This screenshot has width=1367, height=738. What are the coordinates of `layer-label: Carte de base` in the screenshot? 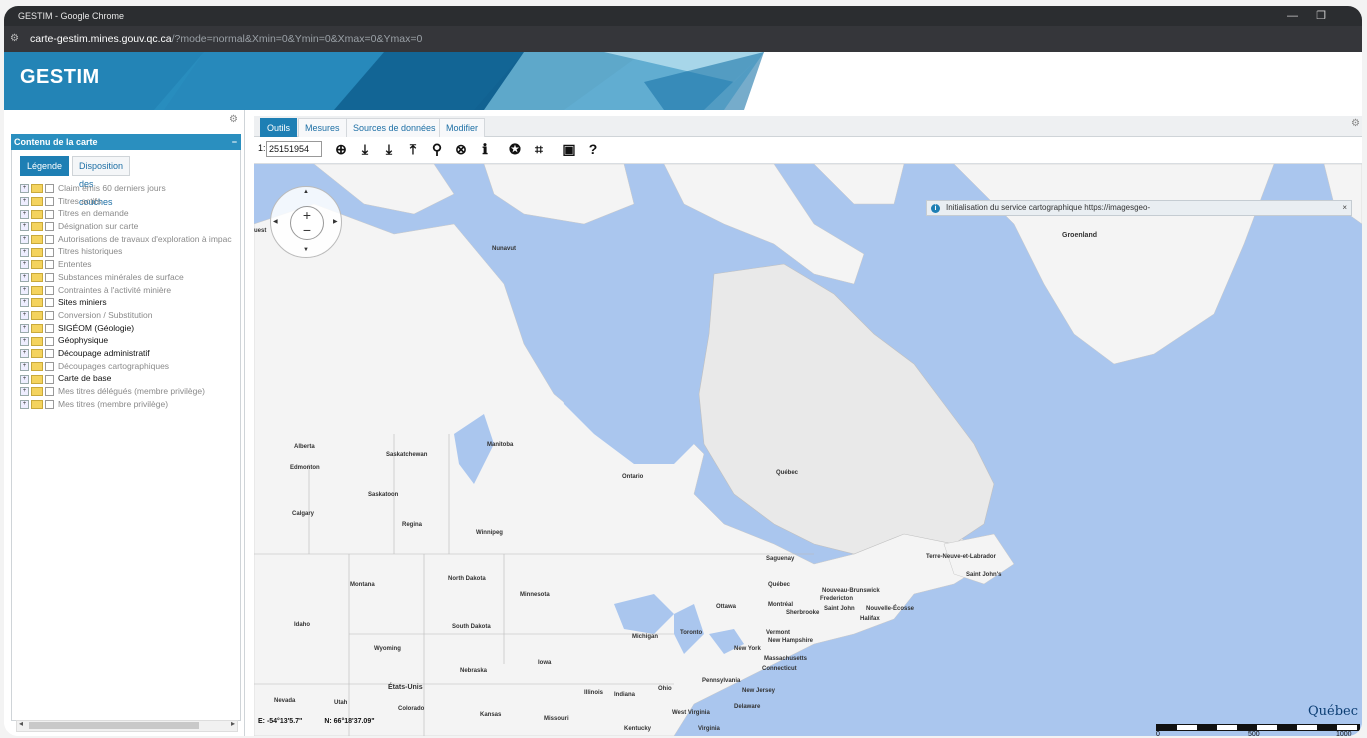 It's located at (85, 378).